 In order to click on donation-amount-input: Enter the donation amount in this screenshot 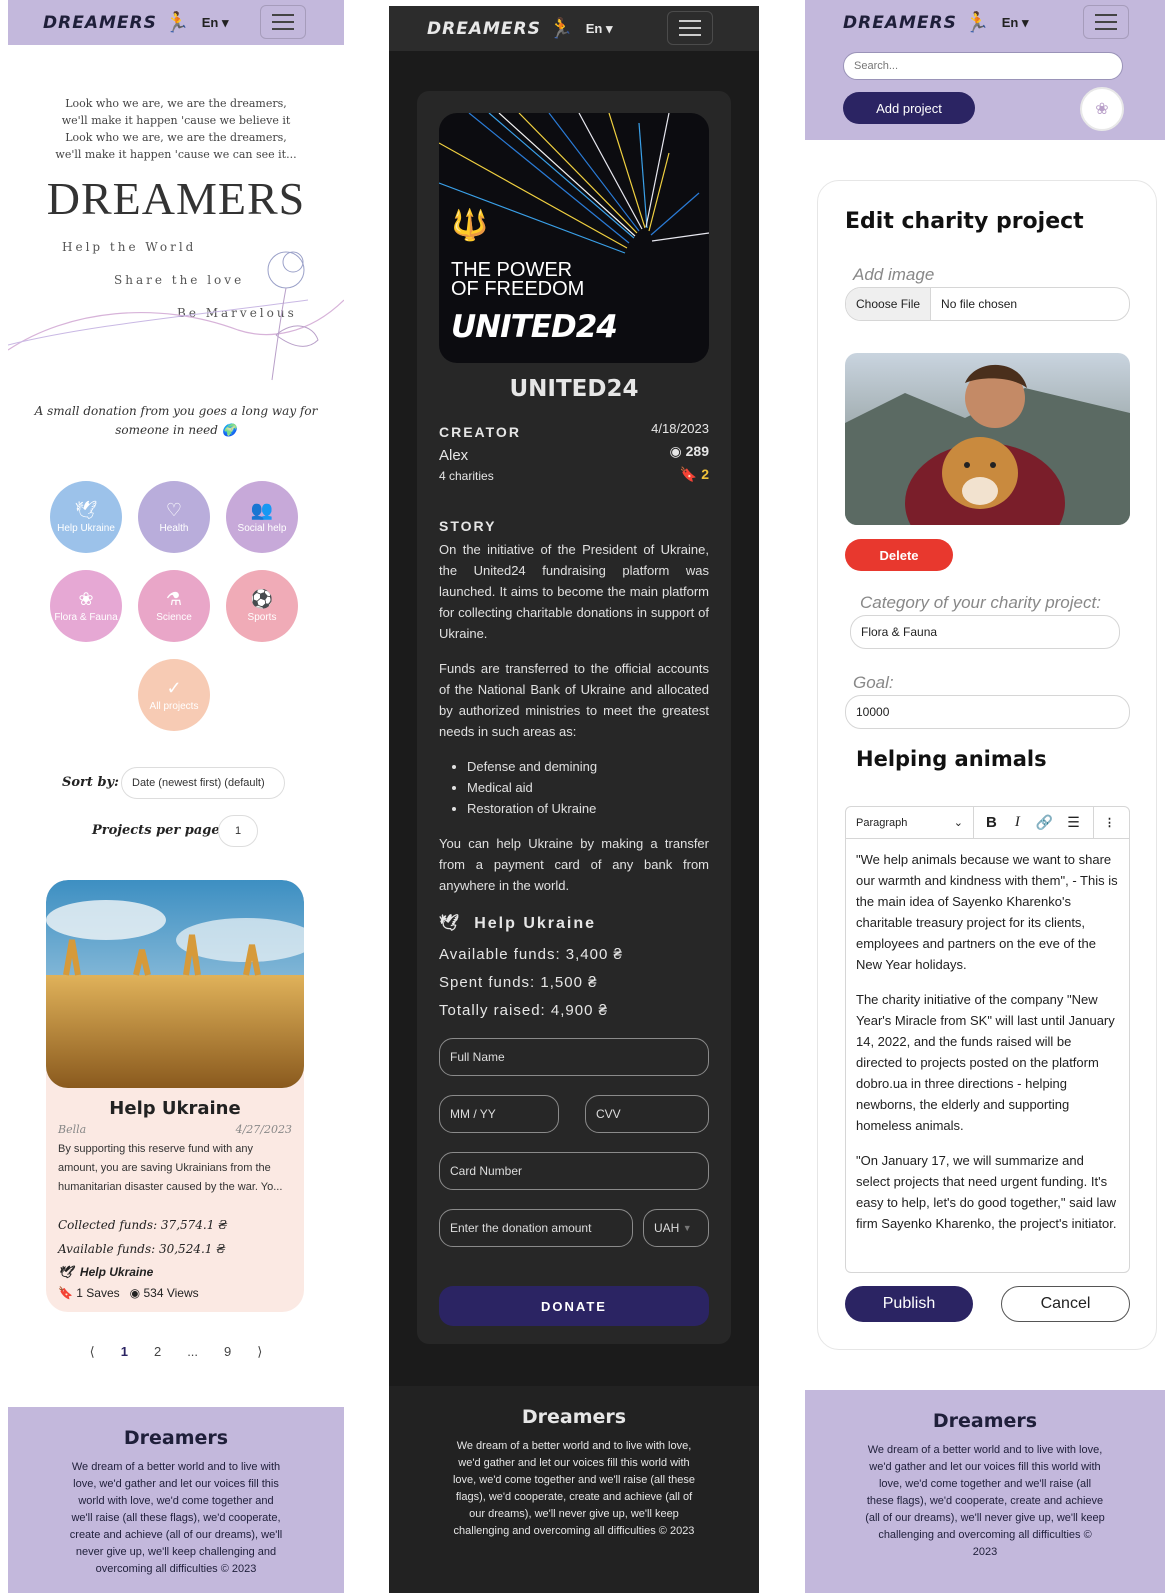, I will do `click(536, 1228)`.